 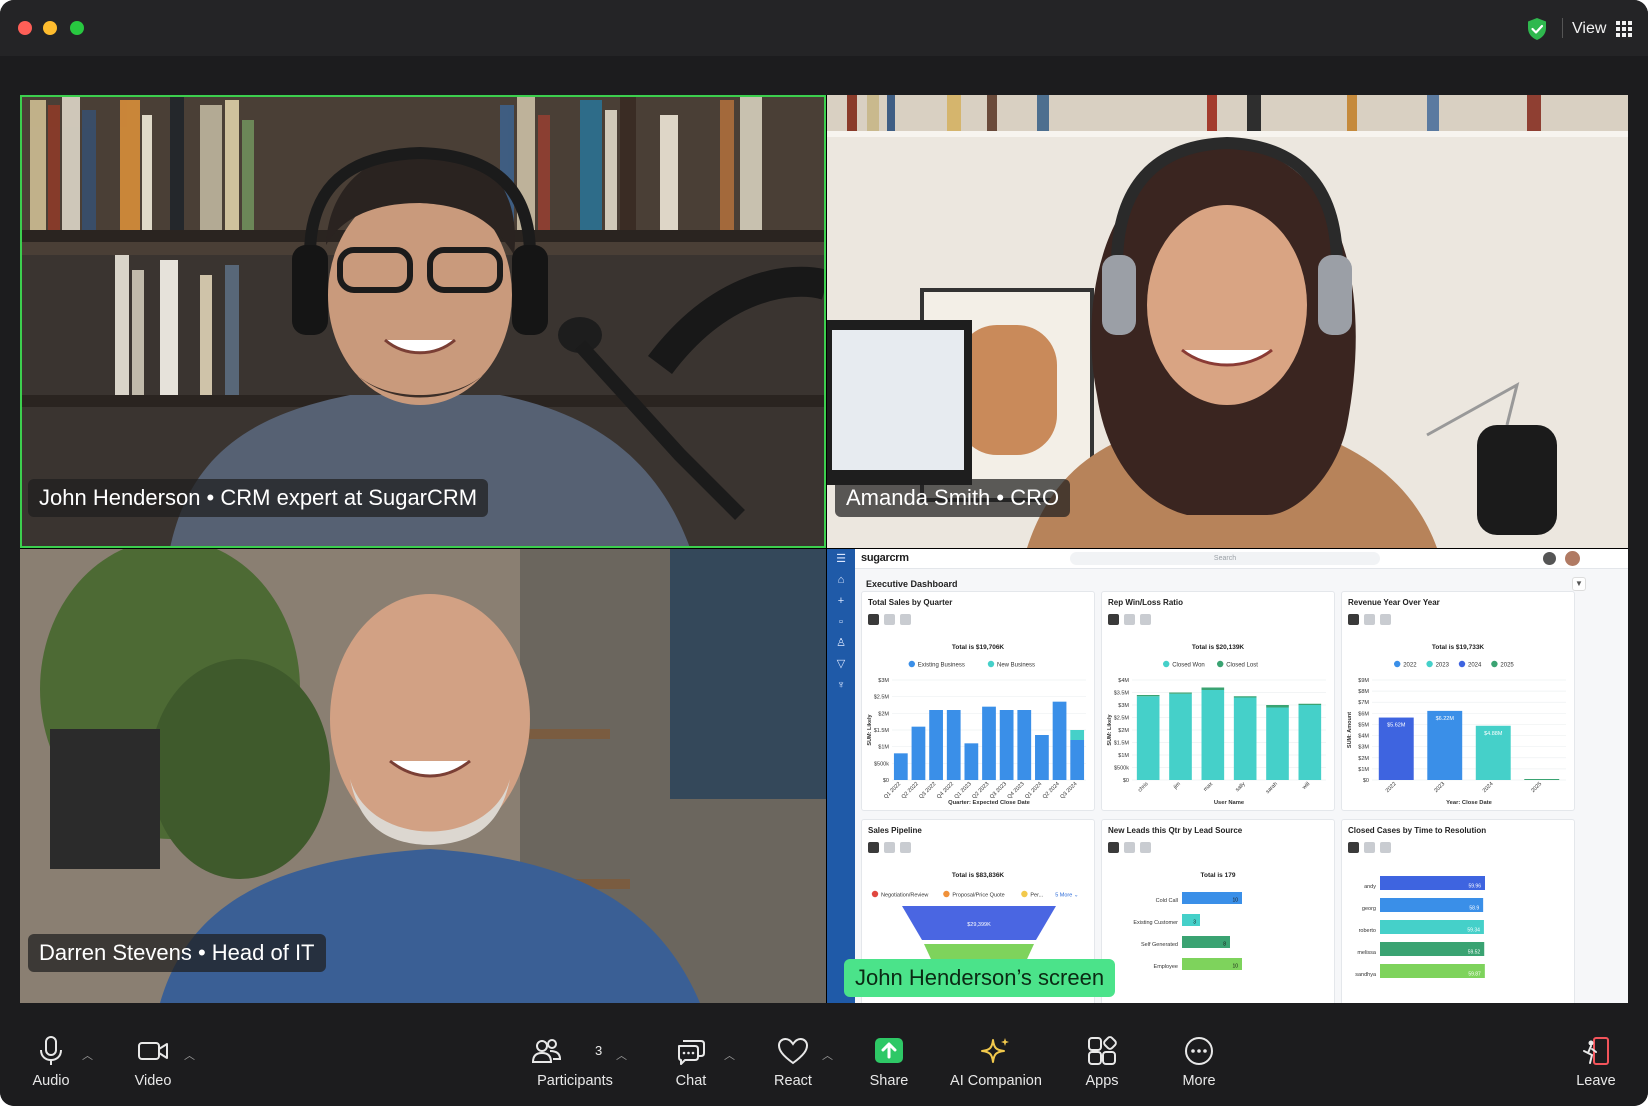 What do you see at coordinates (575, 1062) in the screenshot?
I see `participants-button: Participants` at bounding box center [575, 1062].